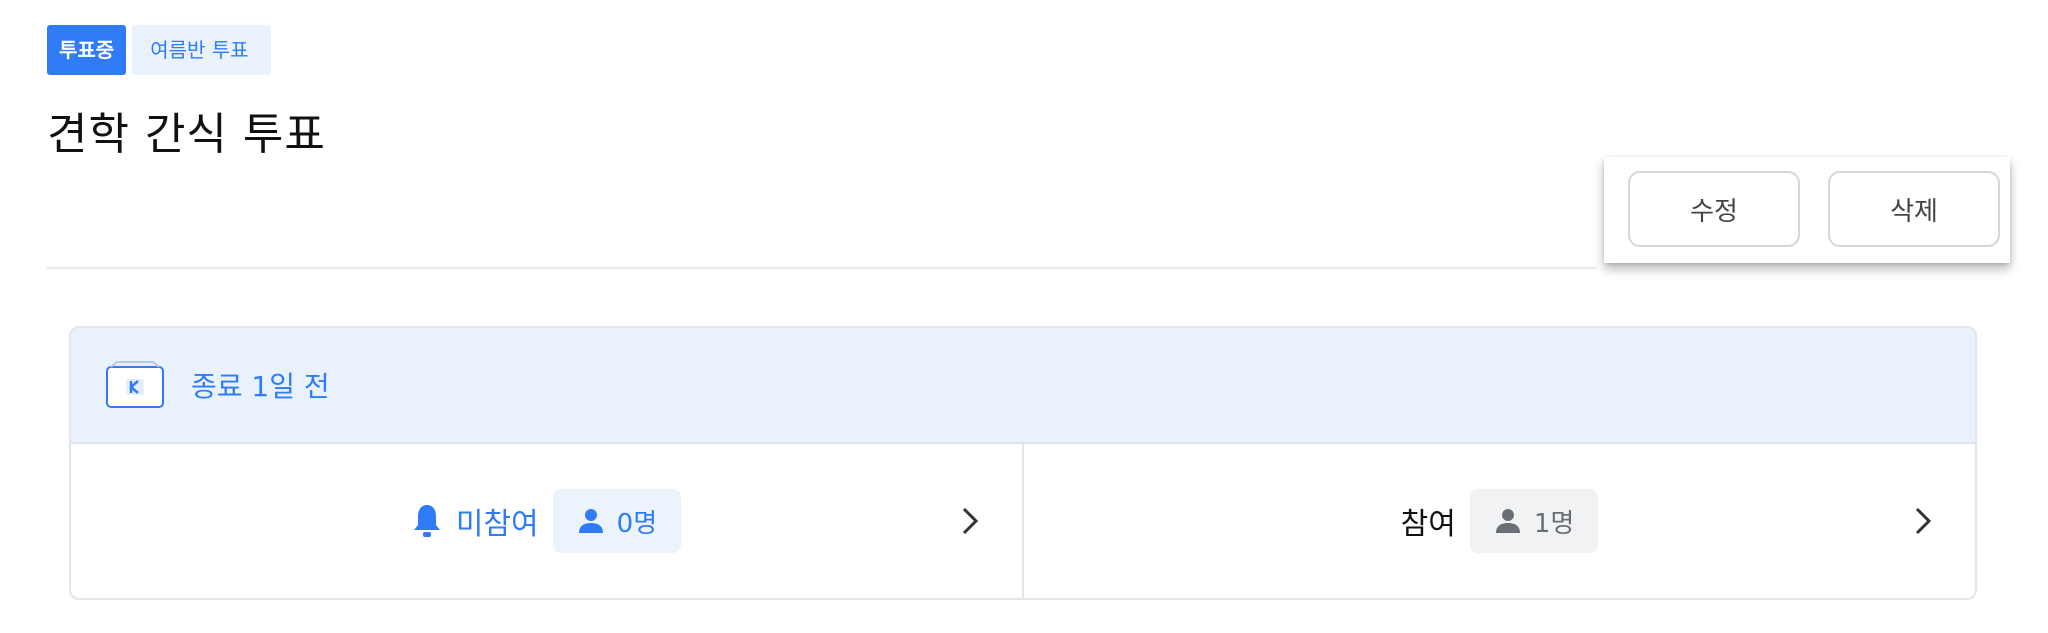 This screenshot has width=2048, height=633. I want to click on badge-row: 투표중 여름반 투표, so click(159, 50).